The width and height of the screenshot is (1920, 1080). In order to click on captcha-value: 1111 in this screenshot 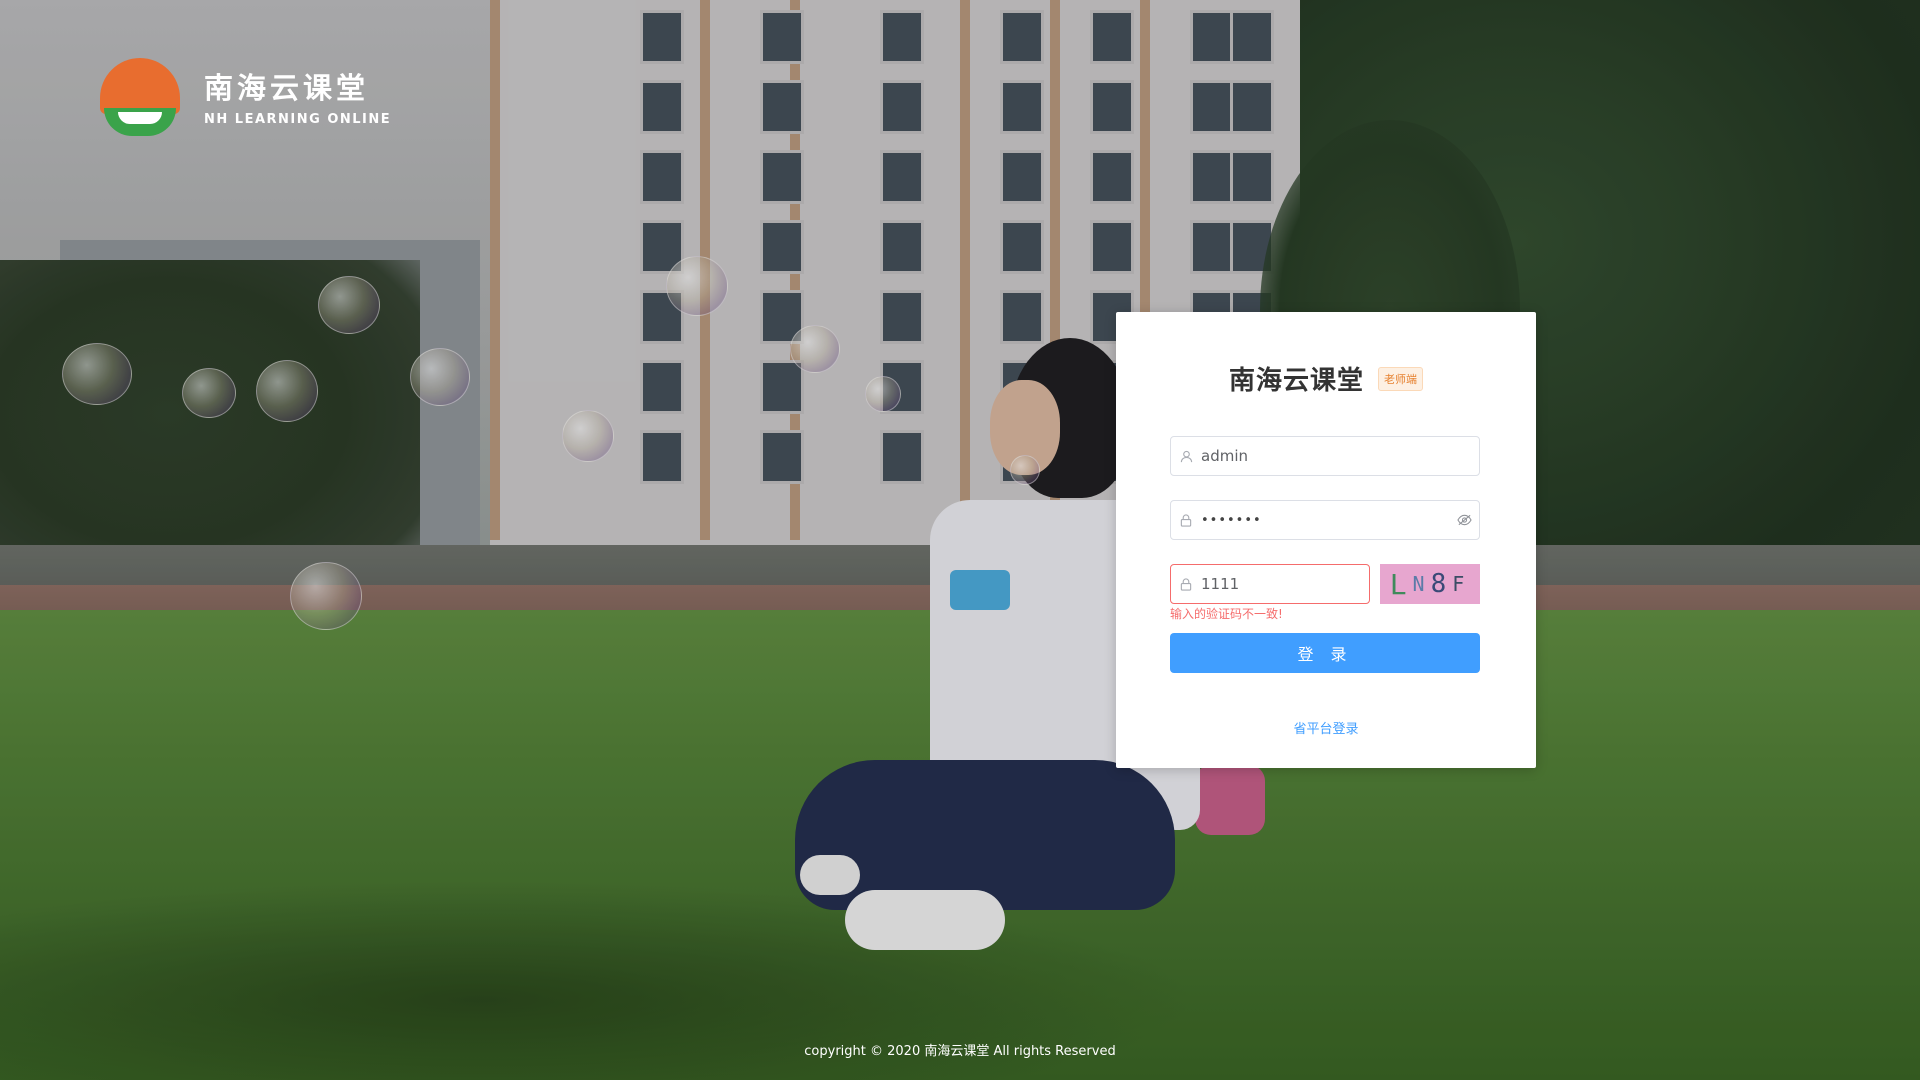, I will do `click(1285, 584)`.